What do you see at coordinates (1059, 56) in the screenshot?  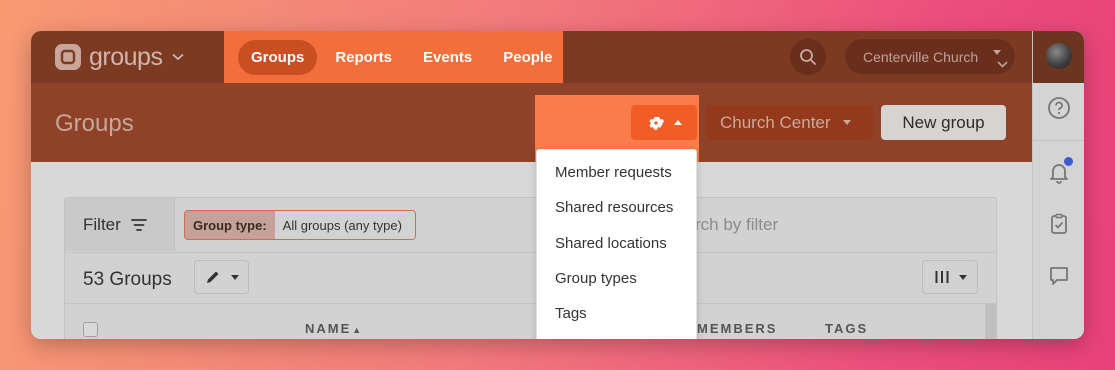 I see `user-avatar` at bounding box center [1059, 56].